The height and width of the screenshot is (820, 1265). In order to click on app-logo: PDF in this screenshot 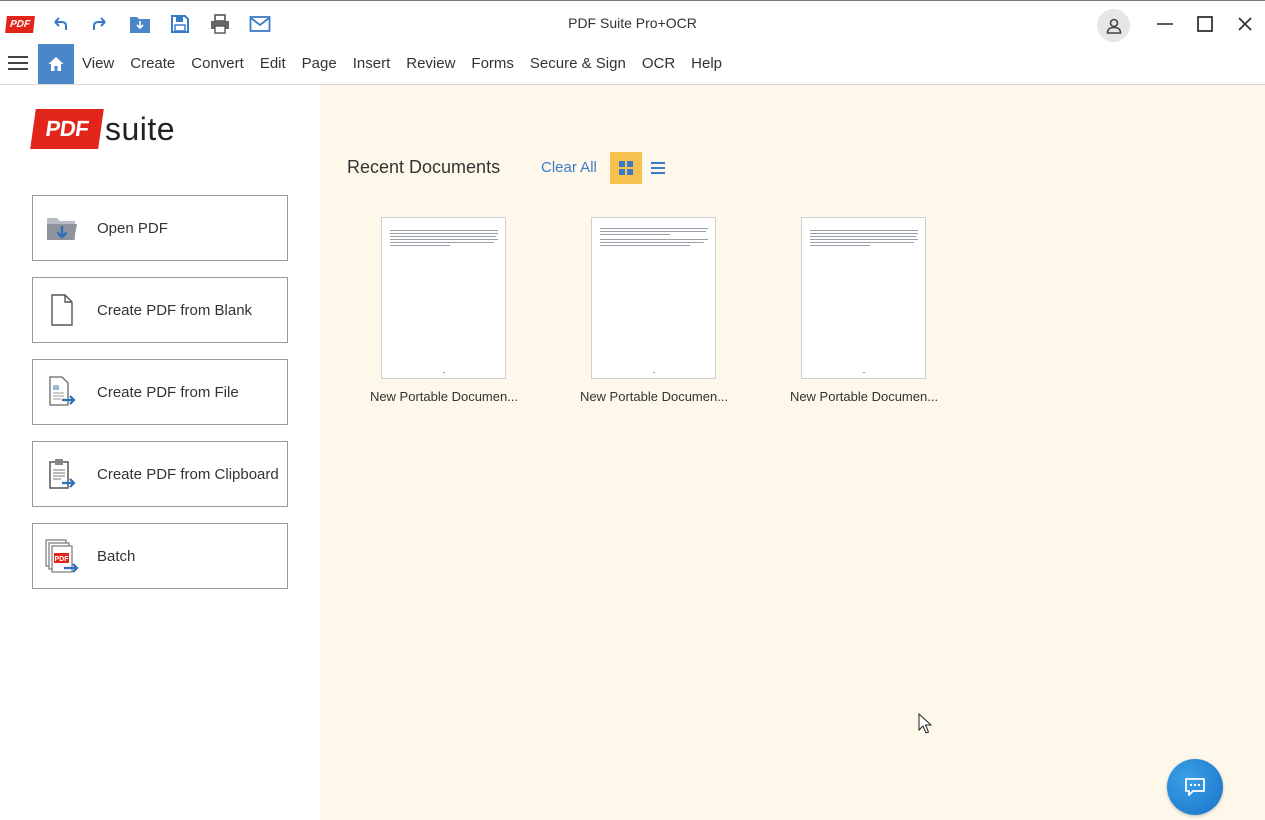, I will do `click(20, 24)`.